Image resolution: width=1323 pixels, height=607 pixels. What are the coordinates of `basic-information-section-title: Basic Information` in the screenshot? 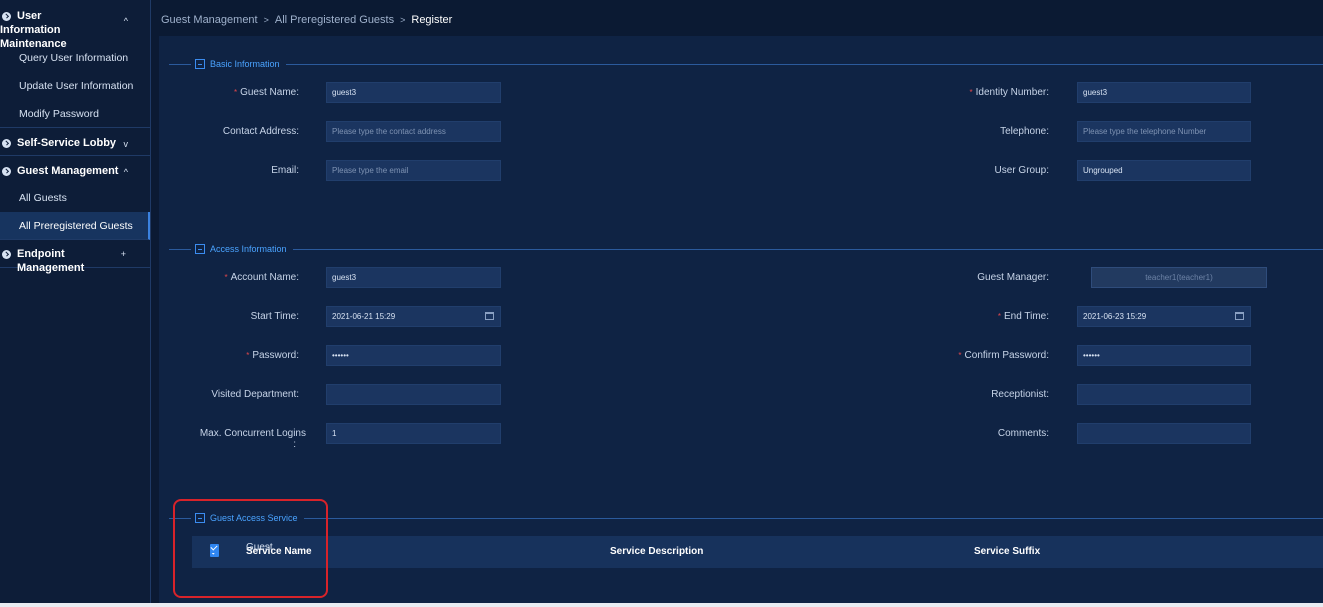 It's located at (741, 64).